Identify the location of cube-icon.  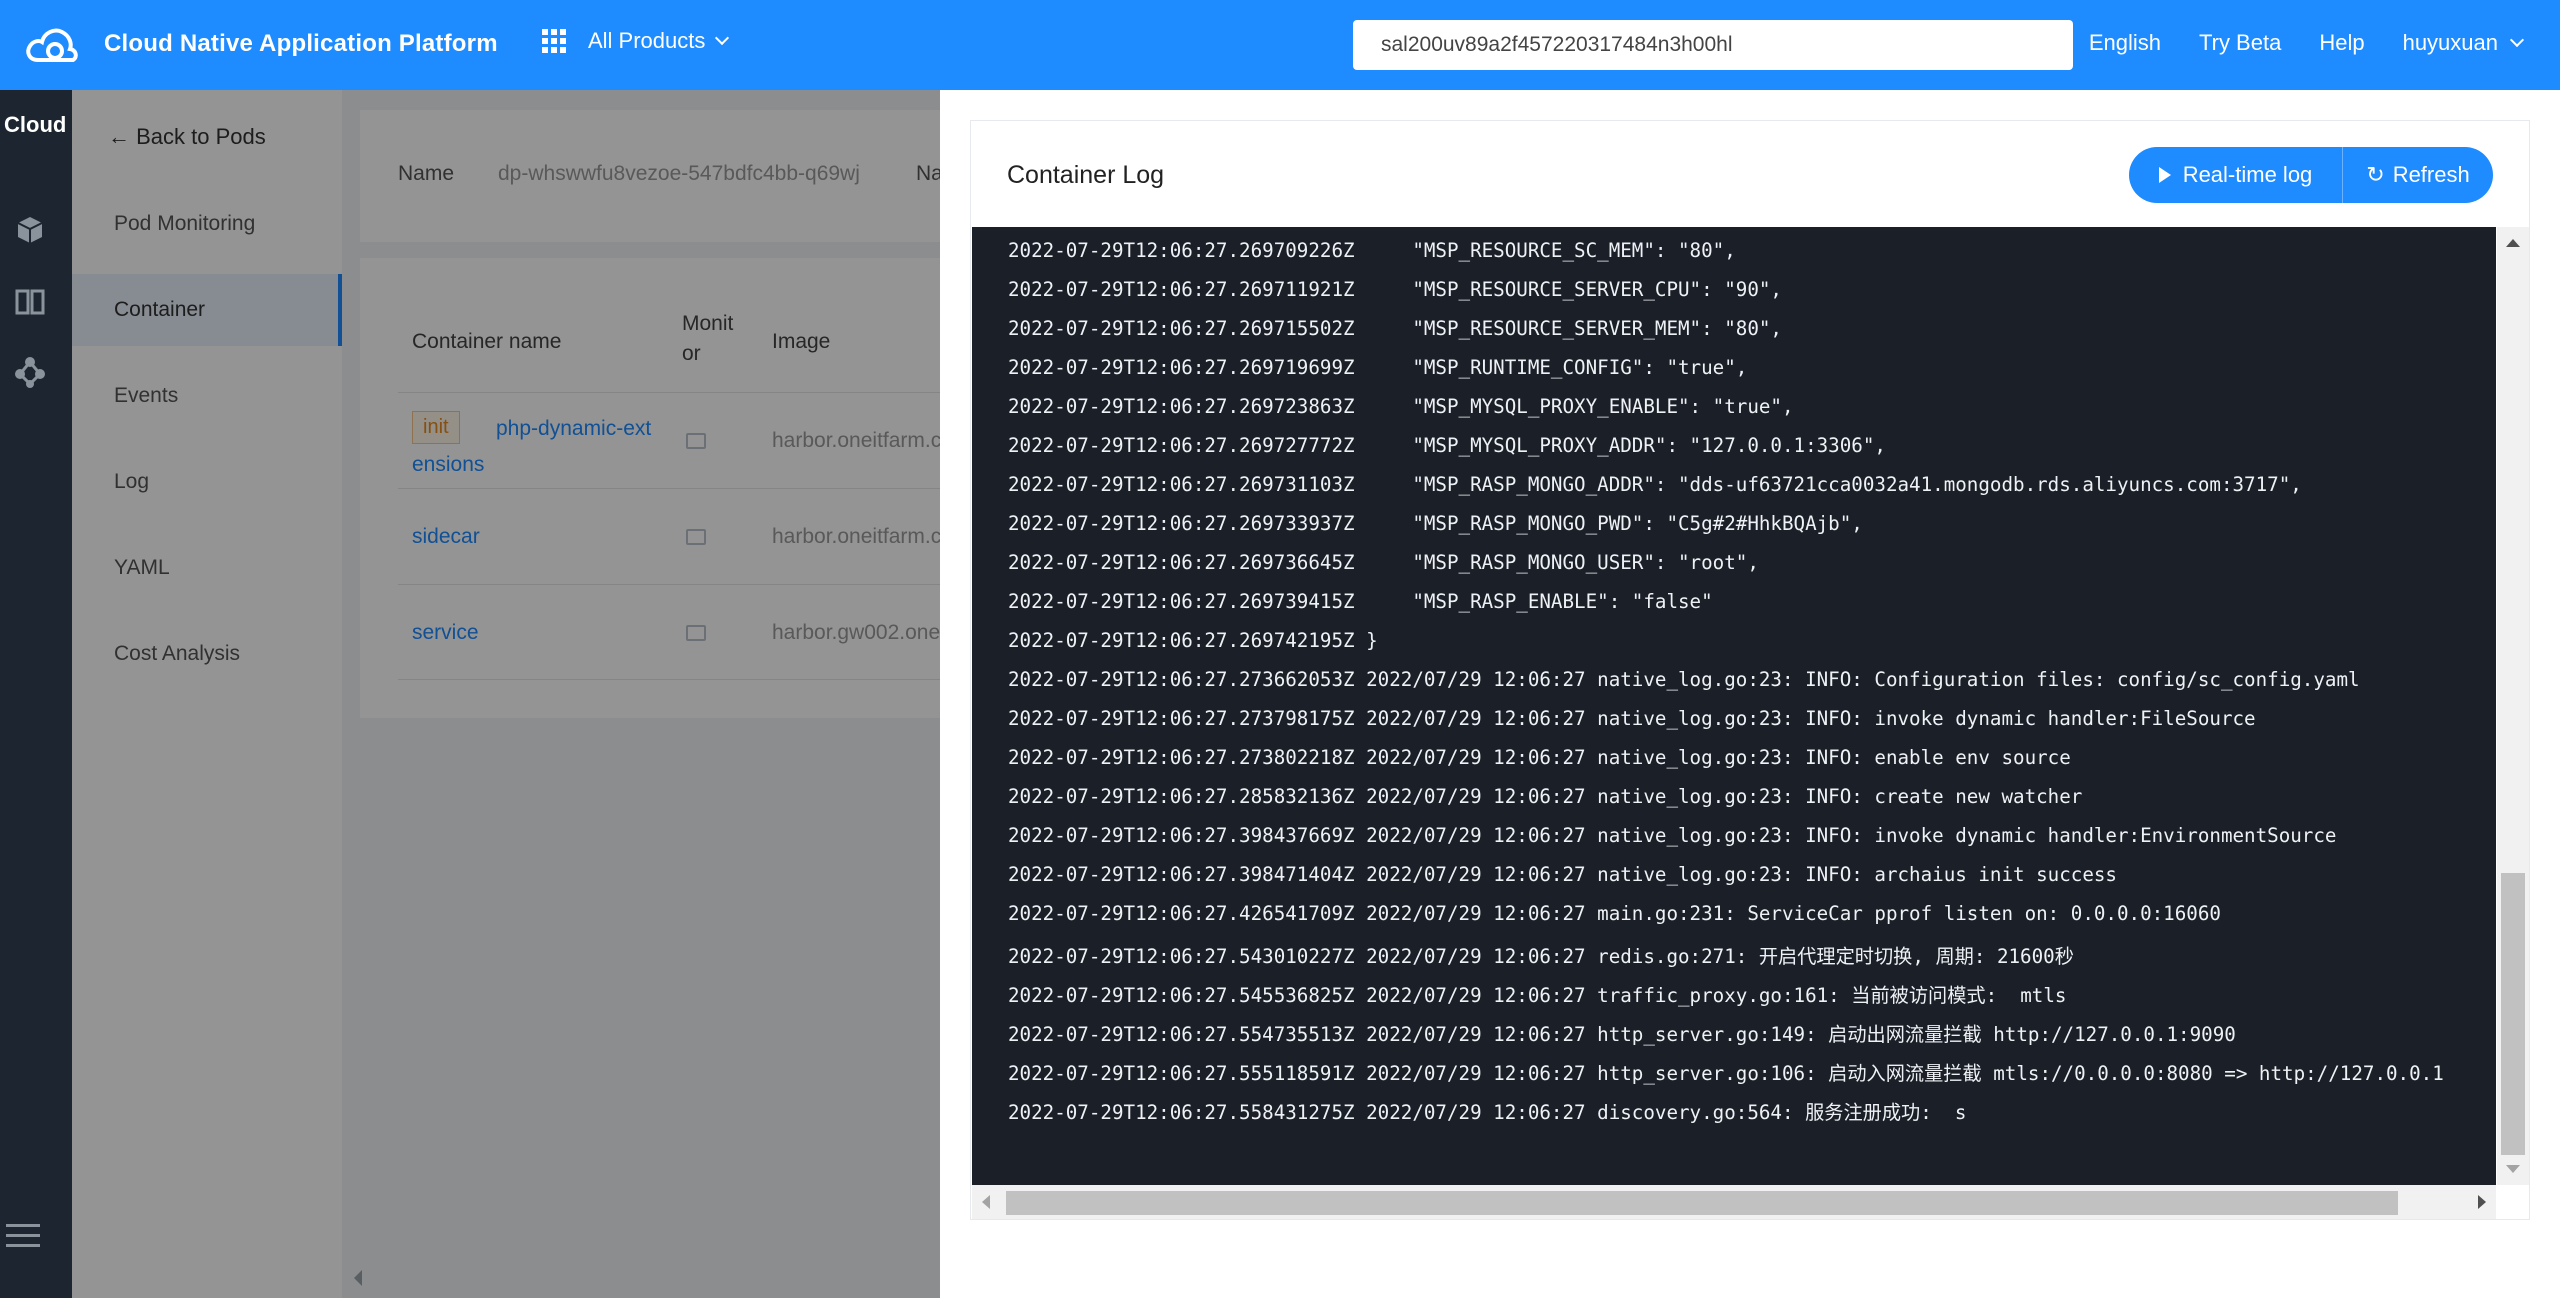
(30, 230).